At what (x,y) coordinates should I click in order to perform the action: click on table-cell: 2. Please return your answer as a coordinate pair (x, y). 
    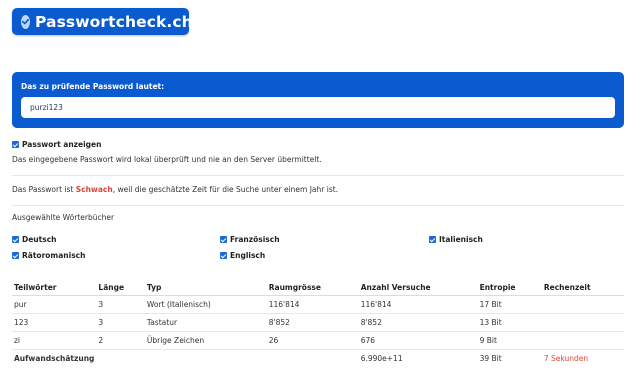
    Looking at the image, I should click on (120, 340).